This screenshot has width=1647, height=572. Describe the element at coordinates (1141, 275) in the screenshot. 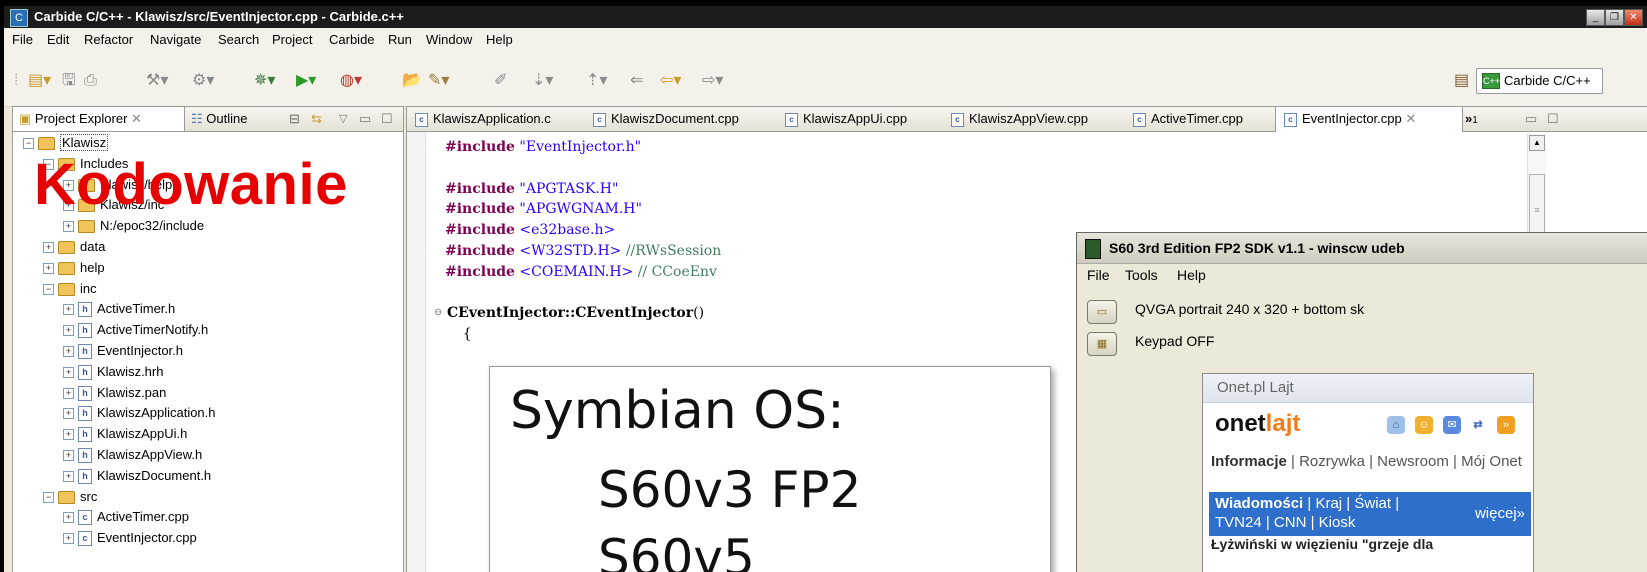

I see `emulator-menu-tools: Tools` at that location.